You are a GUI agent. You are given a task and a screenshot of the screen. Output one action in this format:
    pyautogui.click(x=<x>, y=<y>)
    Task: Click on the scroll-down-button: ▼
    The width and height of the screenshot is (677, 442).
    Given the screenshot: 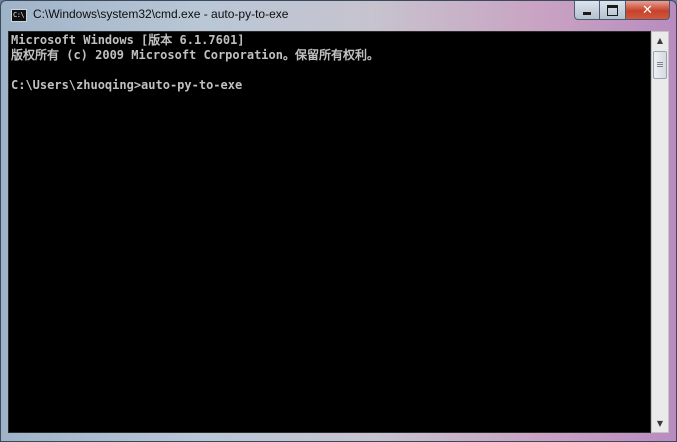 What is the action you would take?
    pyautogui.click(x=660, y=423)
    